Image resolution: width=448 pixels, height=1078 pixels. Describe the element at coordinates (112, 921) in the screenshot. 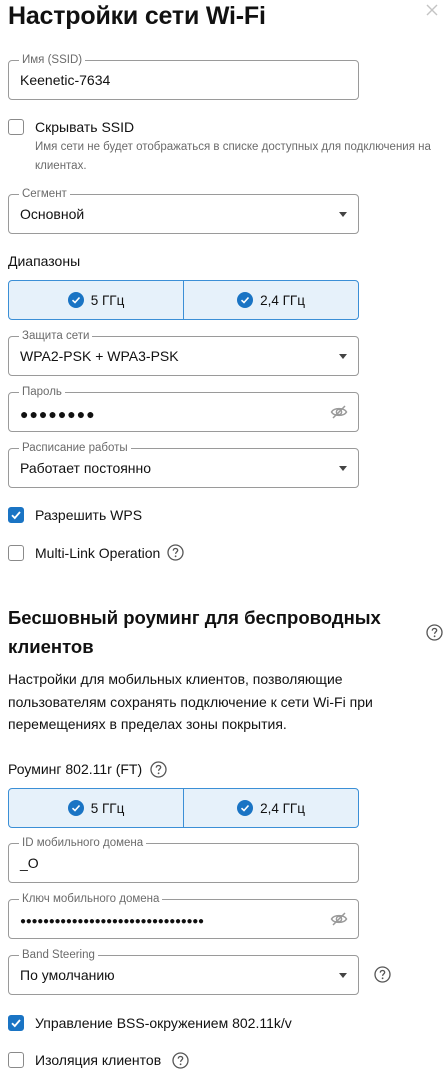

I see `mobility-key-value: ●●●●●●●●●●●●●●●●●●●●●●●●●●●●●●●●` at that location.